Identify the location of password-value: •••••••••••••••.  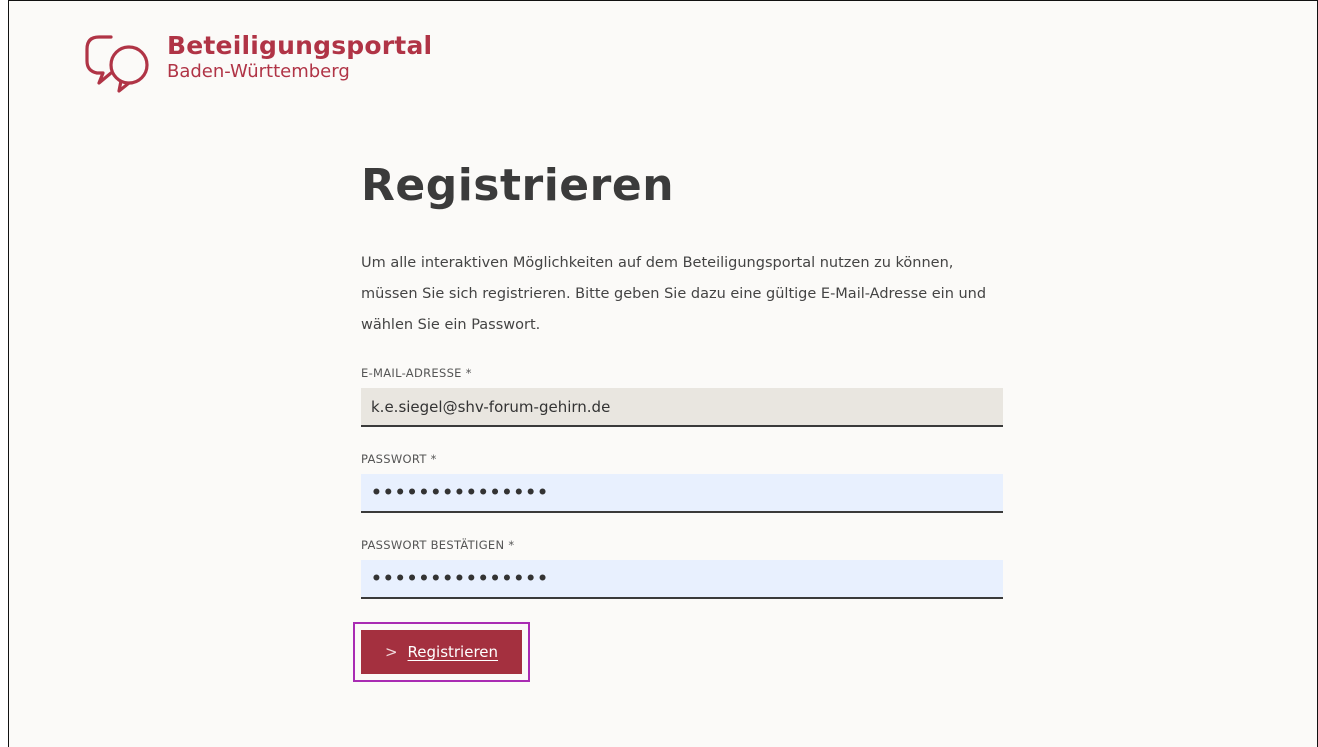
(460, 492).